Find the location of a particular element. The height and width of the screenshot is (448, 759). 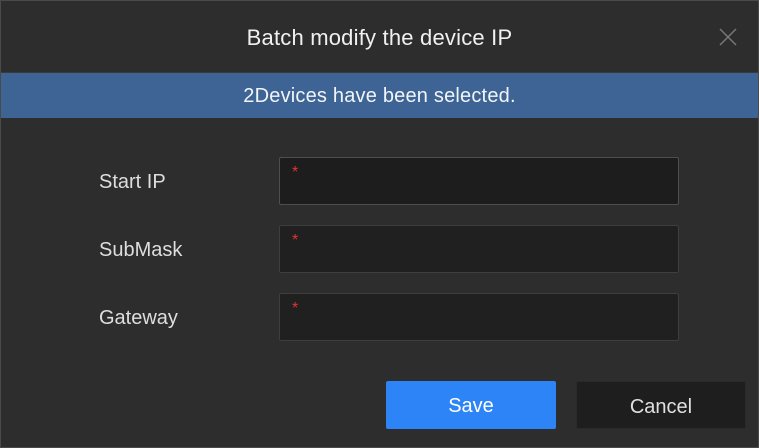

submask-input is located at coordinates (488, 250).